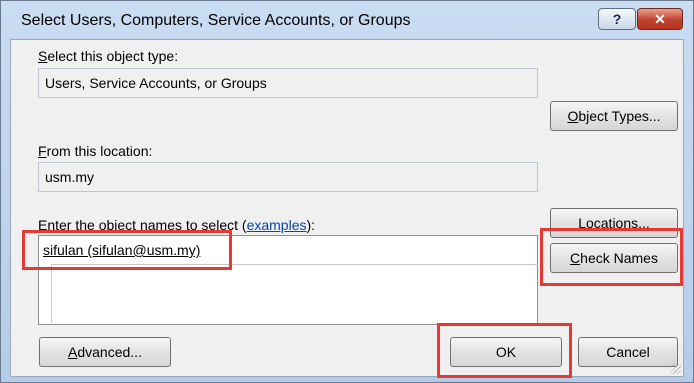 This screenshot has width=694, height=383. I want to click on close-button: ✕, so click(660, 19).